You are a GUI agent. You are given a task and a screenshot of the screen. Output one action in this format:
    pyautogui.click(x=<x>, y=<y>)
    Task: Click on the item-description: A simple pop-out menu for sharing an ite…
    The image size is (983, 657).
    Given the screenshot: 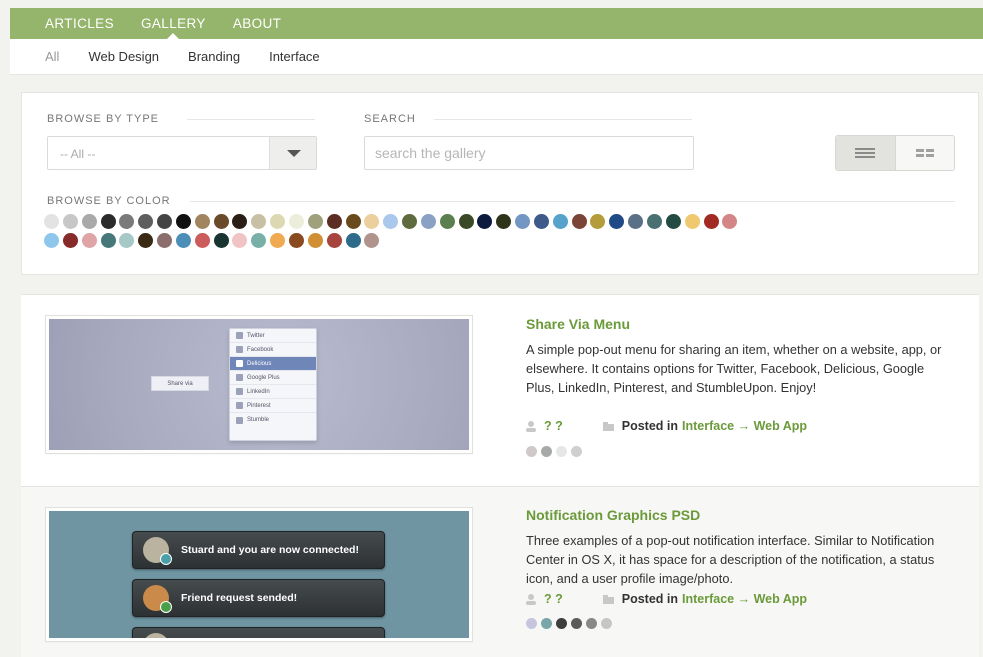 What is the action you would take?
    pyautogui.click(x=734, y=368)
    